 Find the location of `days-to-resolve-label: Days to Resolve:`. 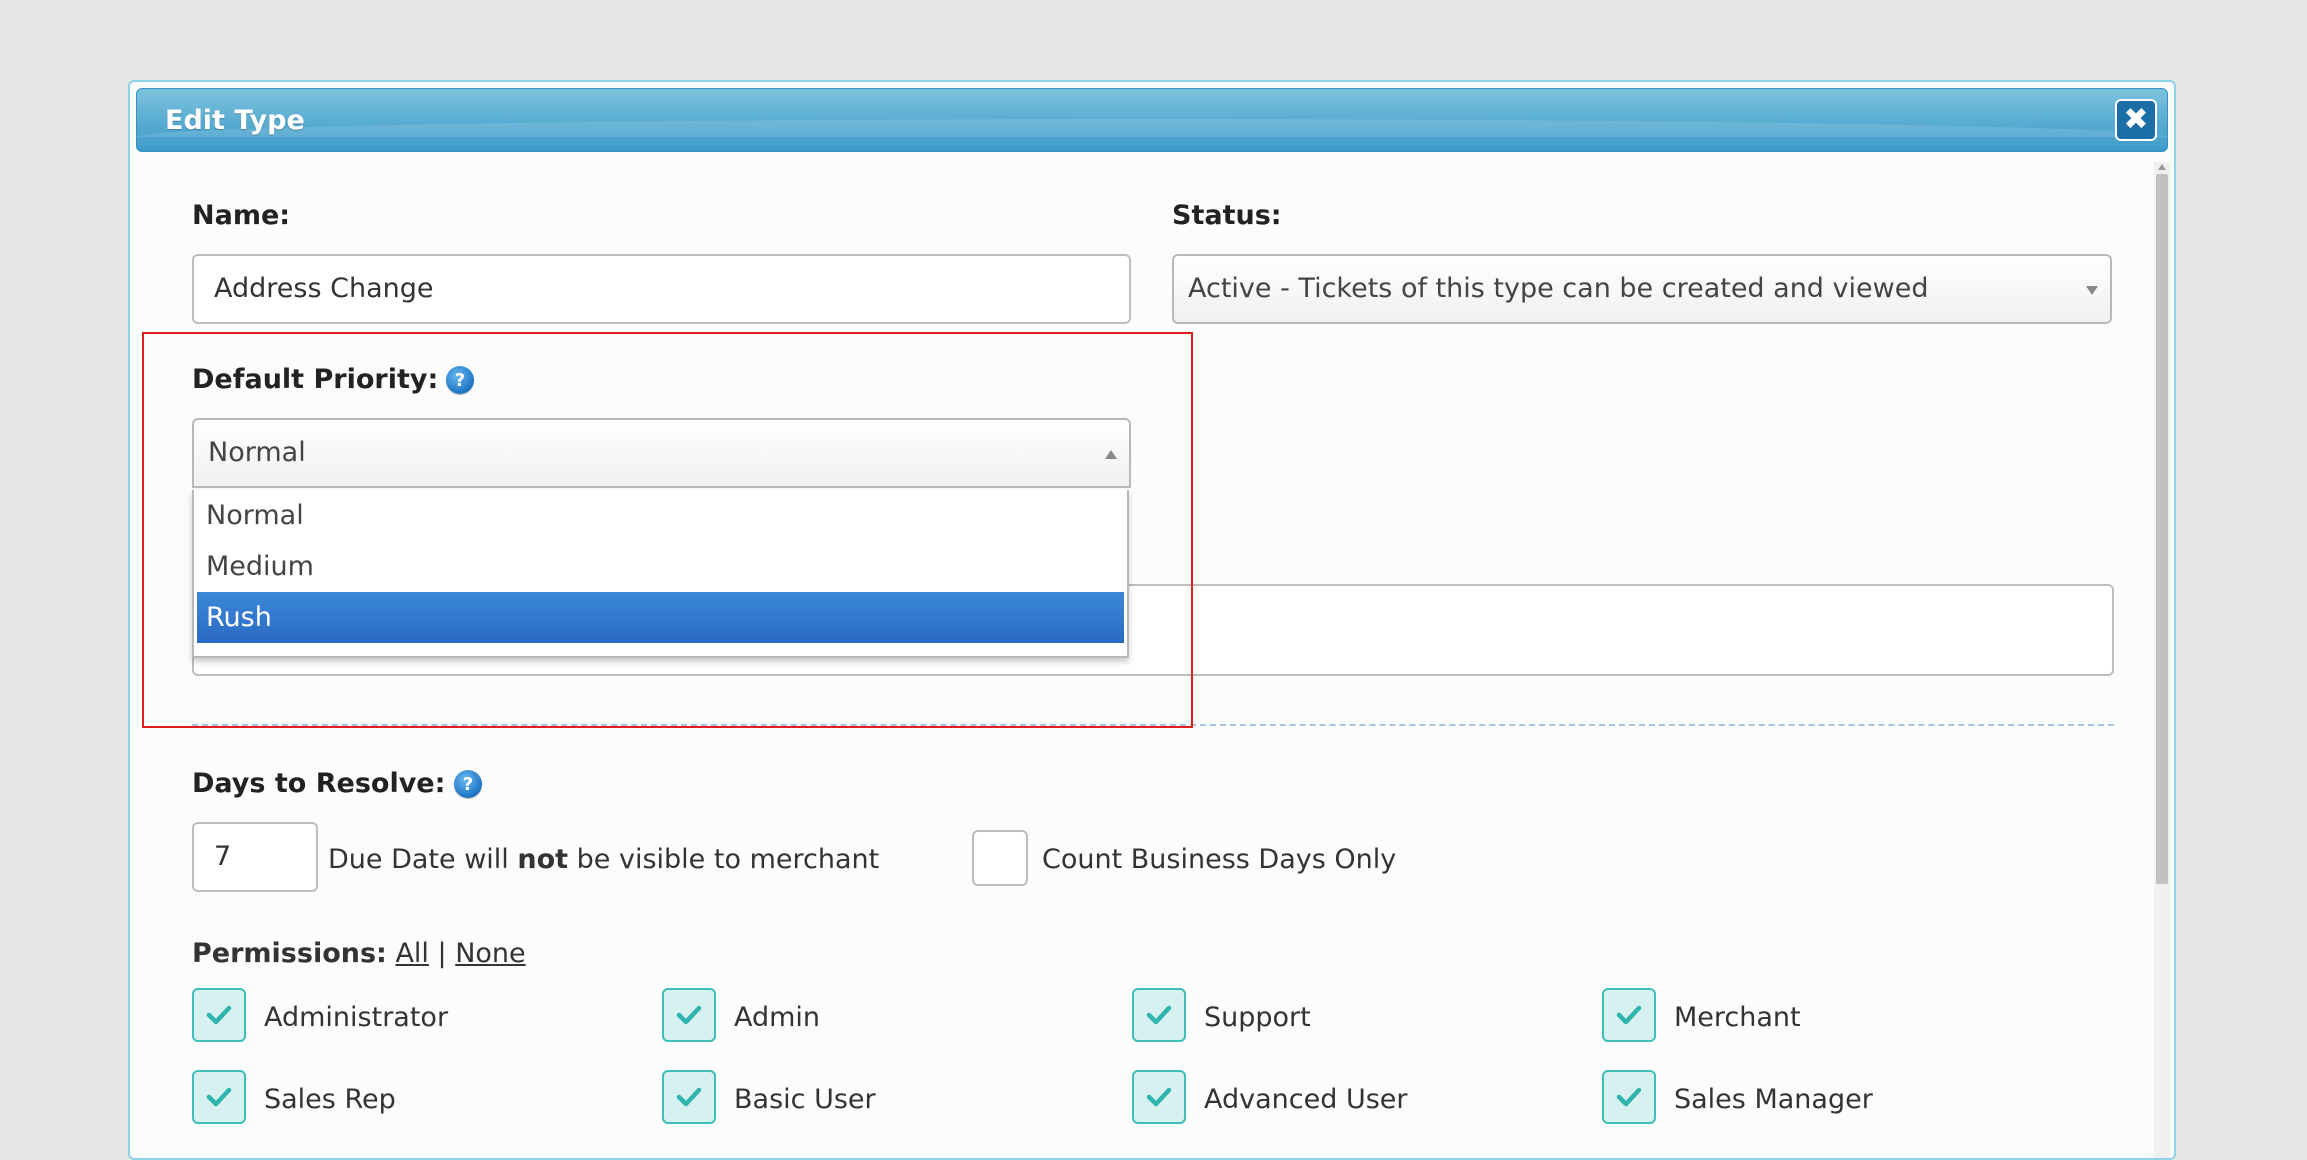

days-to-resolve-label: Days to Resolve: is located at coordinates (319, 783).